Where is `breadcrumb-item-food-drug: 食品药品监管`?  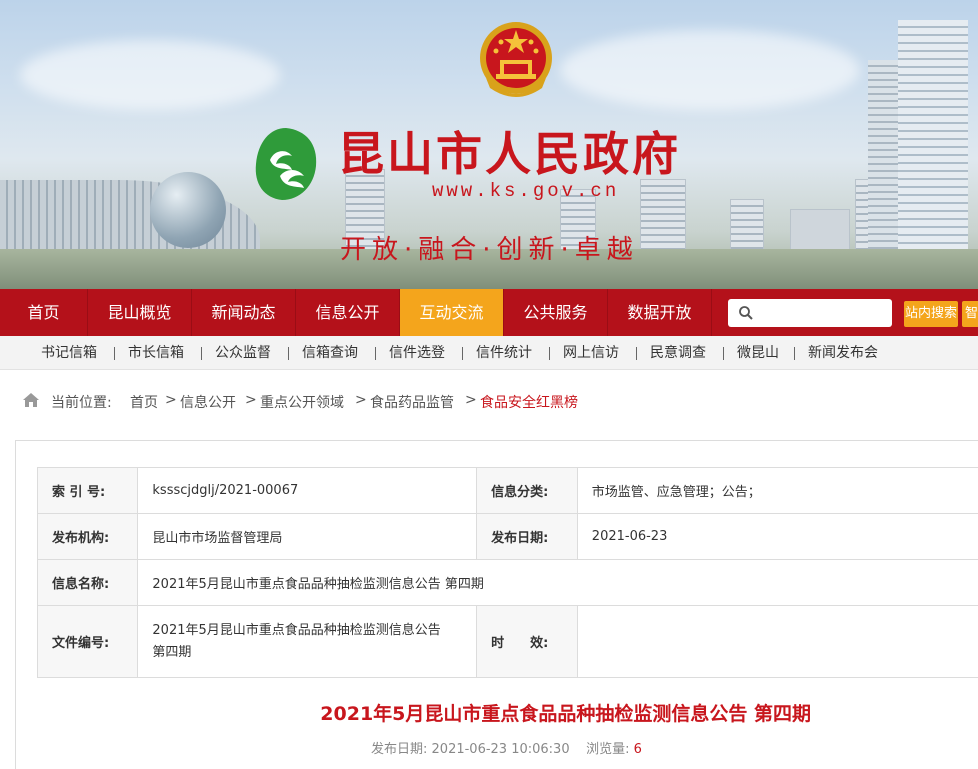
breadcrumb-item-food-drug: 食品药品监管 is located at coordinates (412, 402).